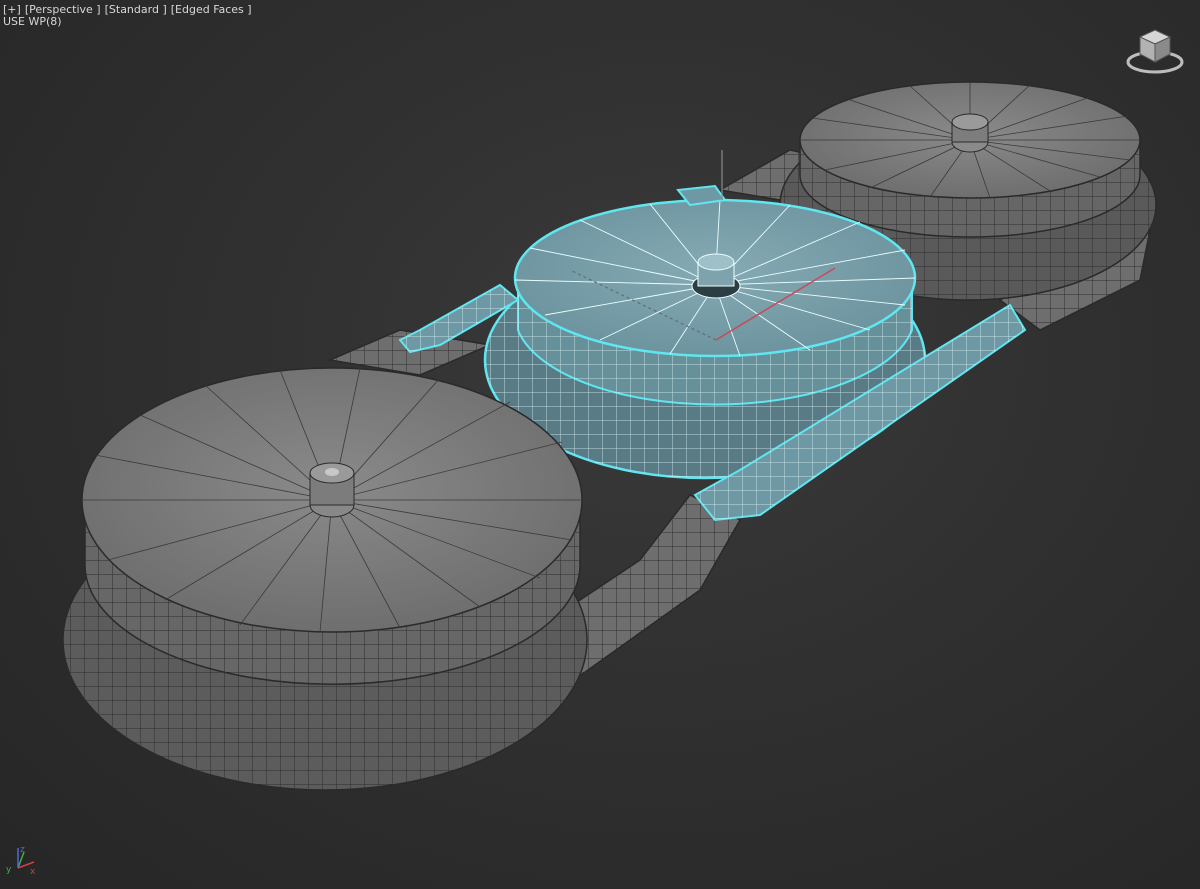  Describe the element at coordinates (22, 850) in the screenshot. I see `axis-z-label: z` at that location.